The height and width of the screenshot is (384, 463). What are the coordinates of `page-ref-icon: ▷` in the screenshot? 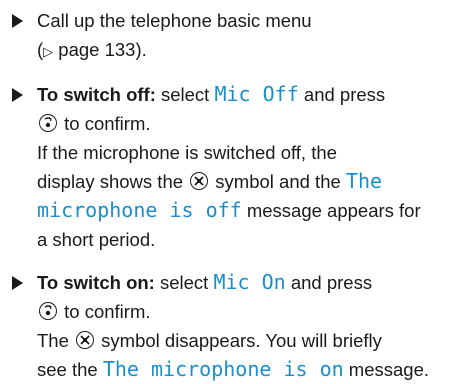 It's located at (48, 51).